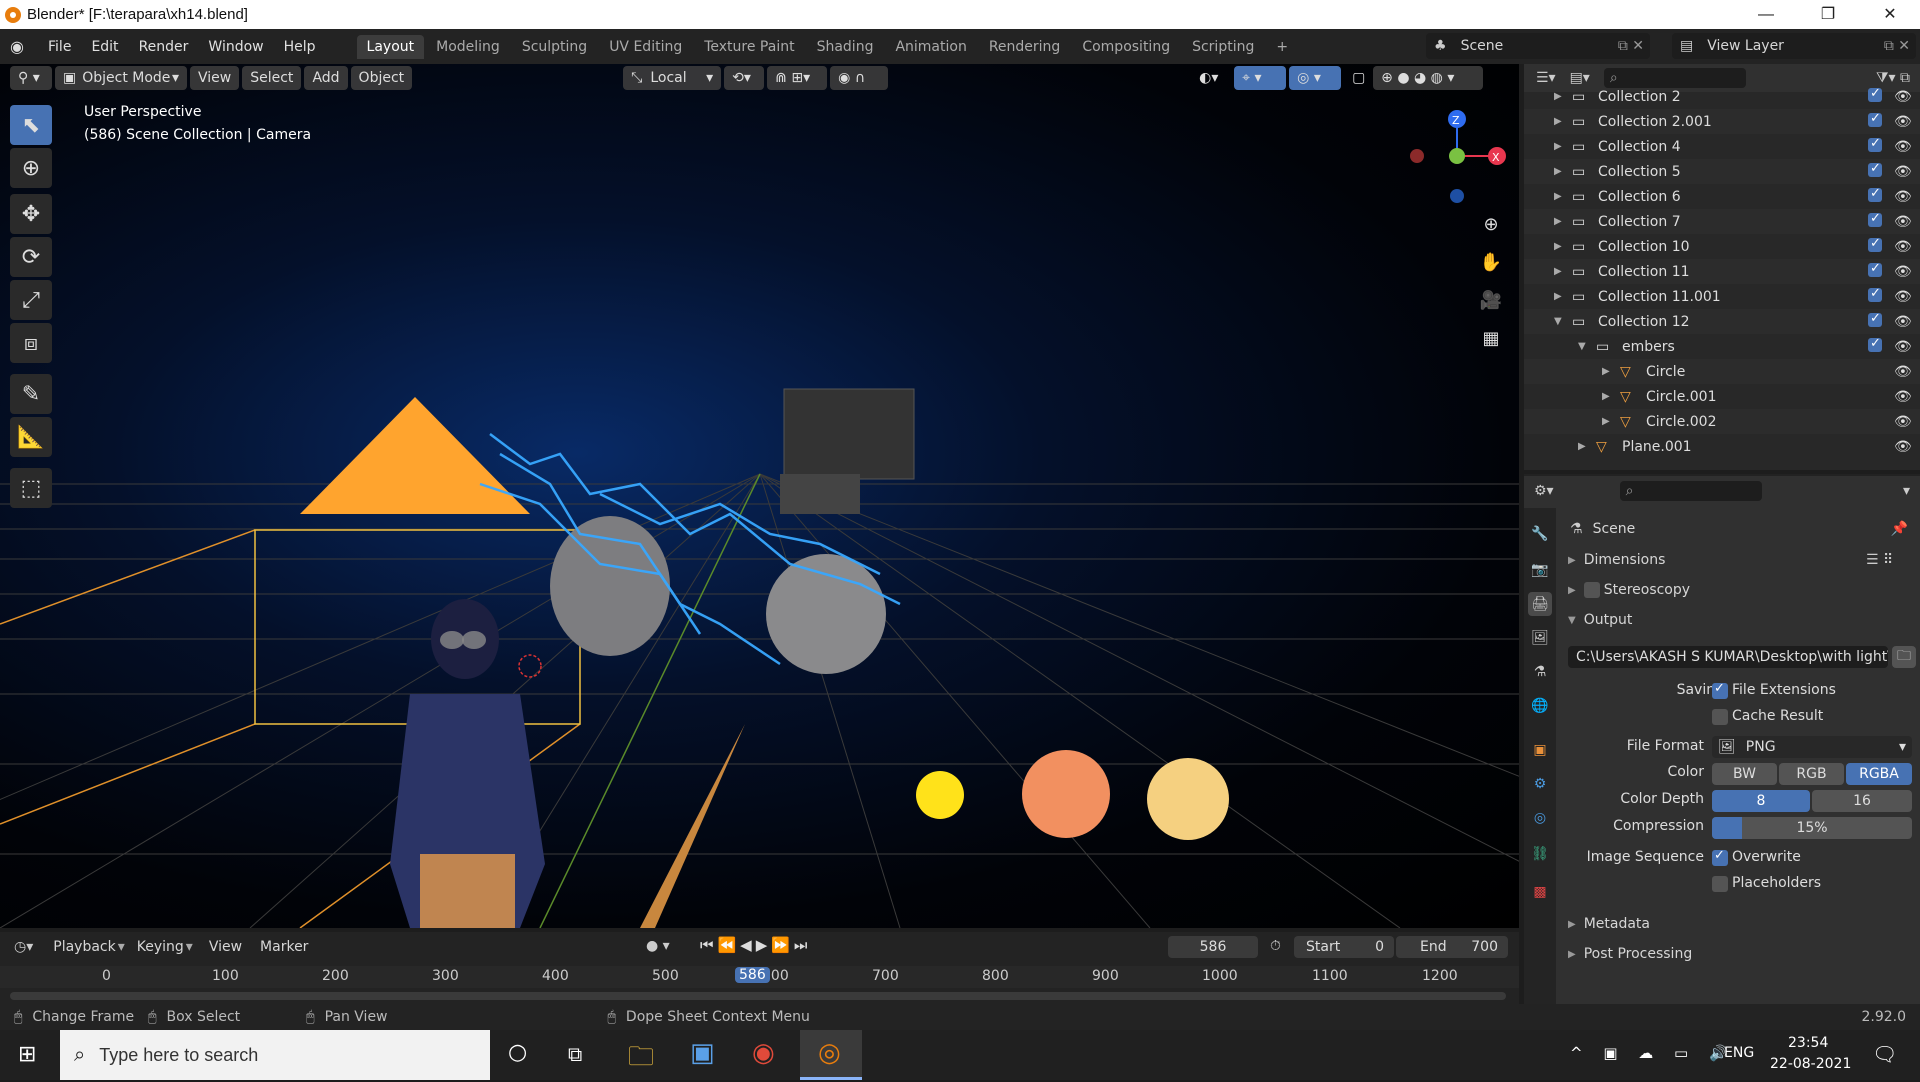 The height and width of the screenshot is (1082, 1920). What do you see at coordinates (1722, 371) in the screenshot?
I see `outliner-row: ▶ ▽ Circle 👁` at bounding box center [1722, 371].